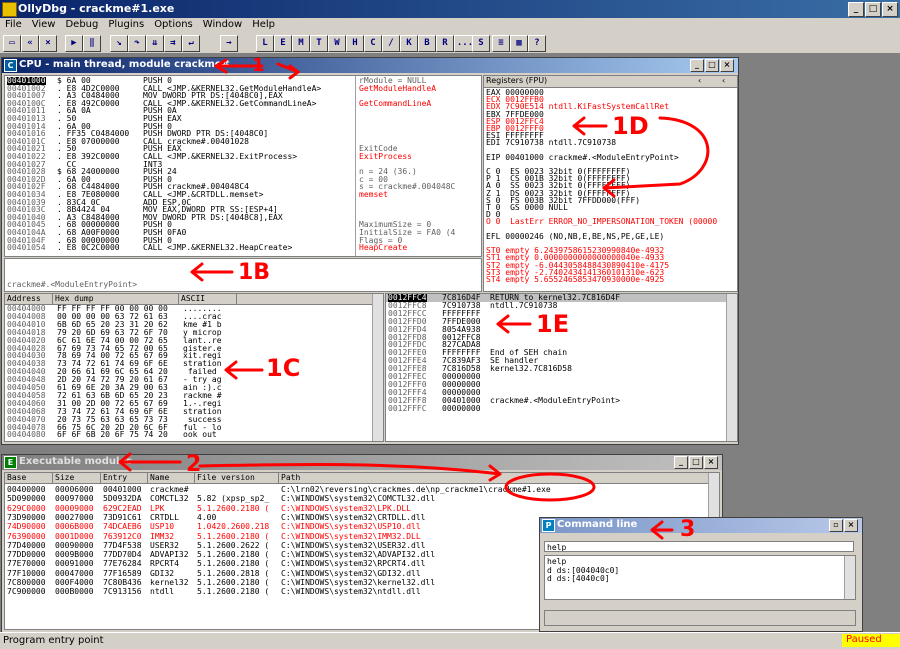 This screenshot has height=649, width=900. I want to click on annotation-1c: 1C, so click(283, 368).